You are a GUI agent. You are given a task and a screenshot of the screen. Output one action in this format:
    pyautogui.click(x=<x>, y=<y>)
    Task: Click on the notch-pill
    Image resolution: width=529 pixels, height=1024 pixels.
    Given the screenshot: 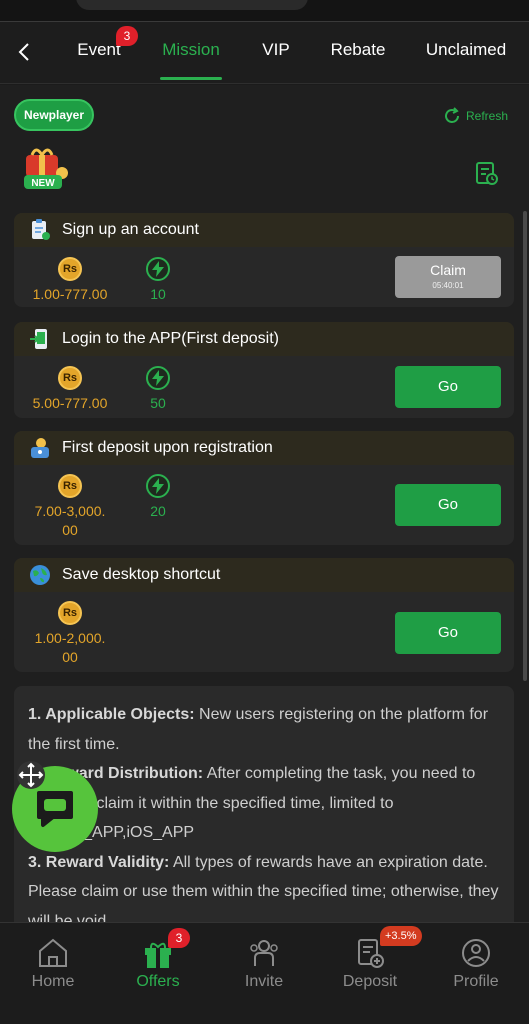 What is the action you would take?
    pyautogui.click(x=192, y=5)
    